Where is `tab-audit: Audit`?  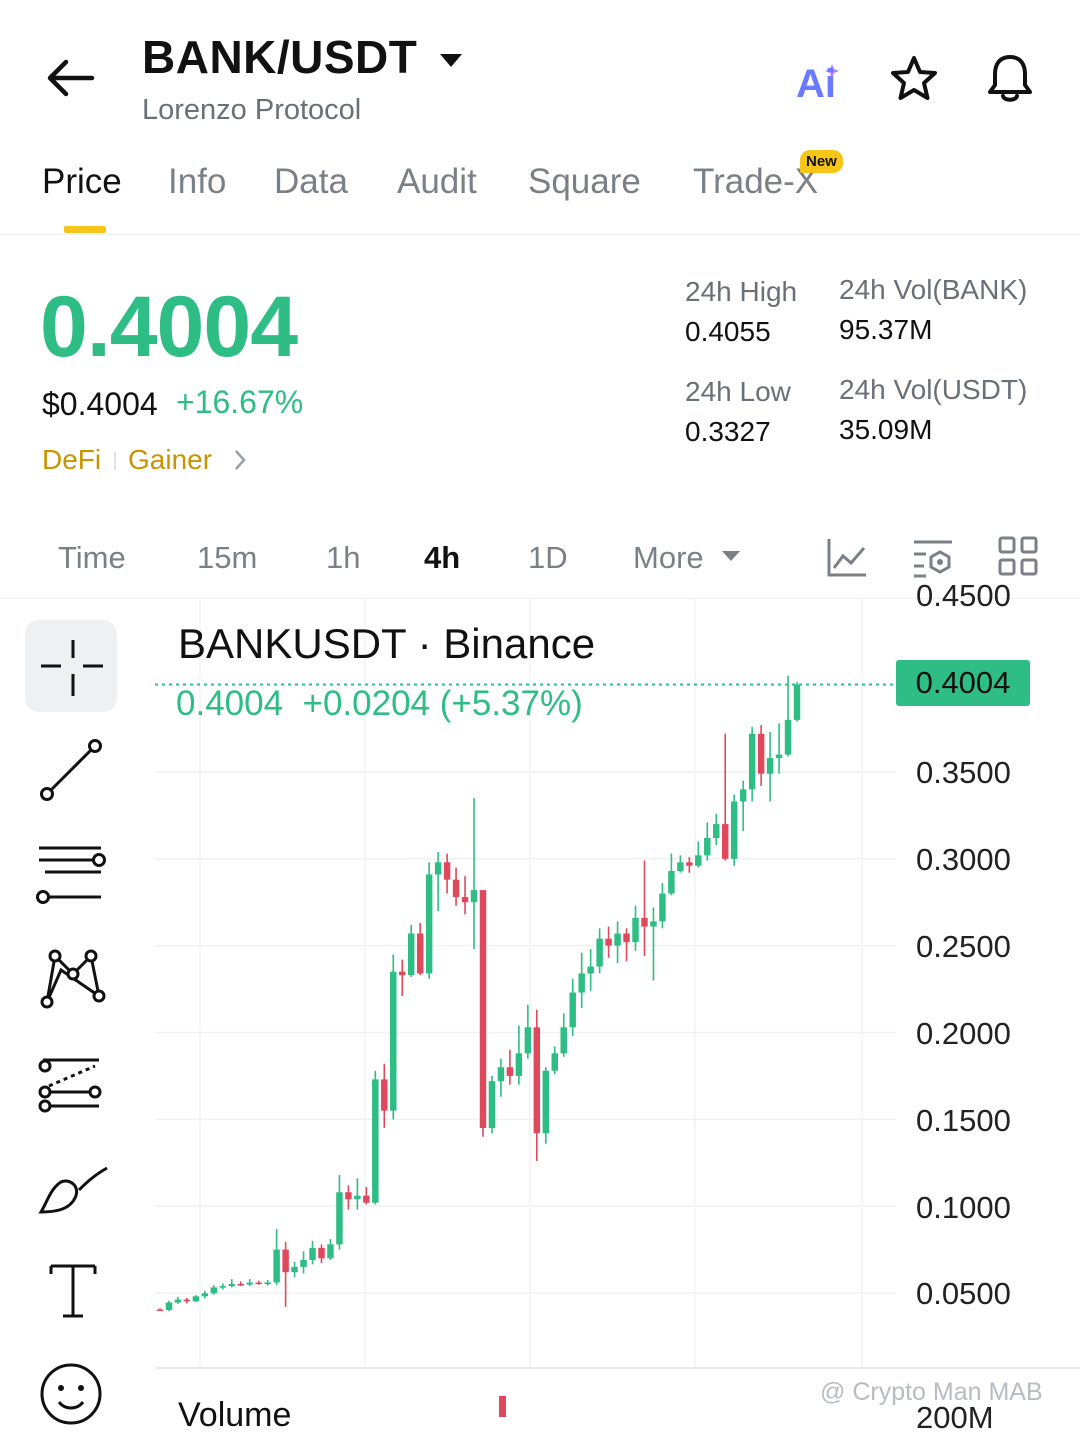 tab-audit: Audit is located at coordinates (437, 182).